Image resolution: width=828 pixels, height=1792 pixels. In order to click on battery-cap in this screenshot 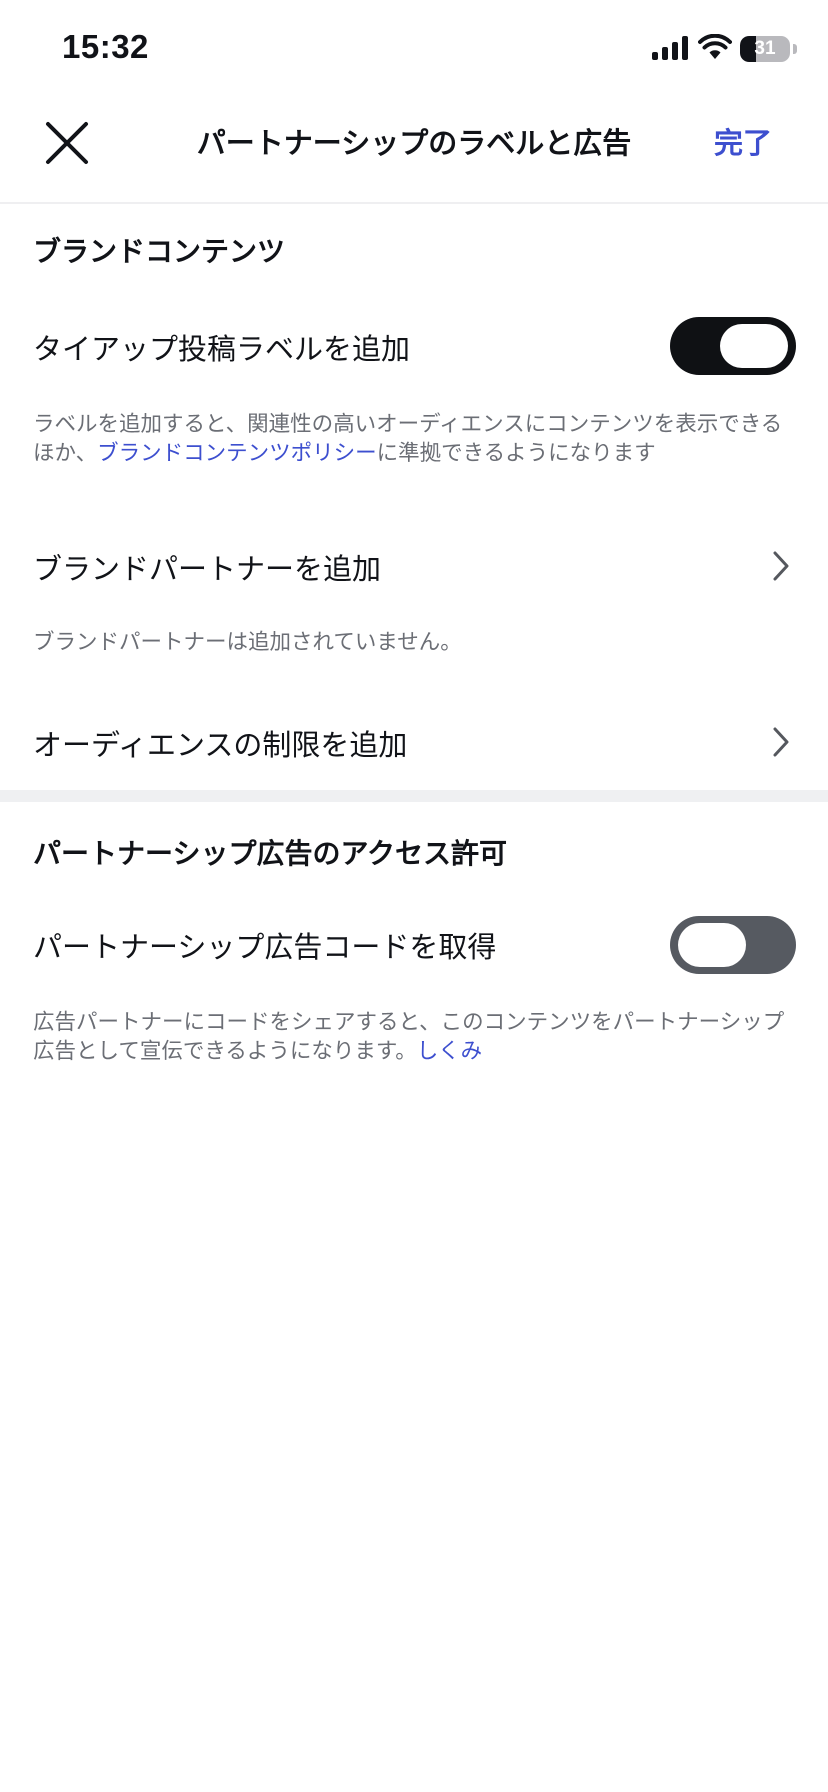, I will do `click(795, 49)`.